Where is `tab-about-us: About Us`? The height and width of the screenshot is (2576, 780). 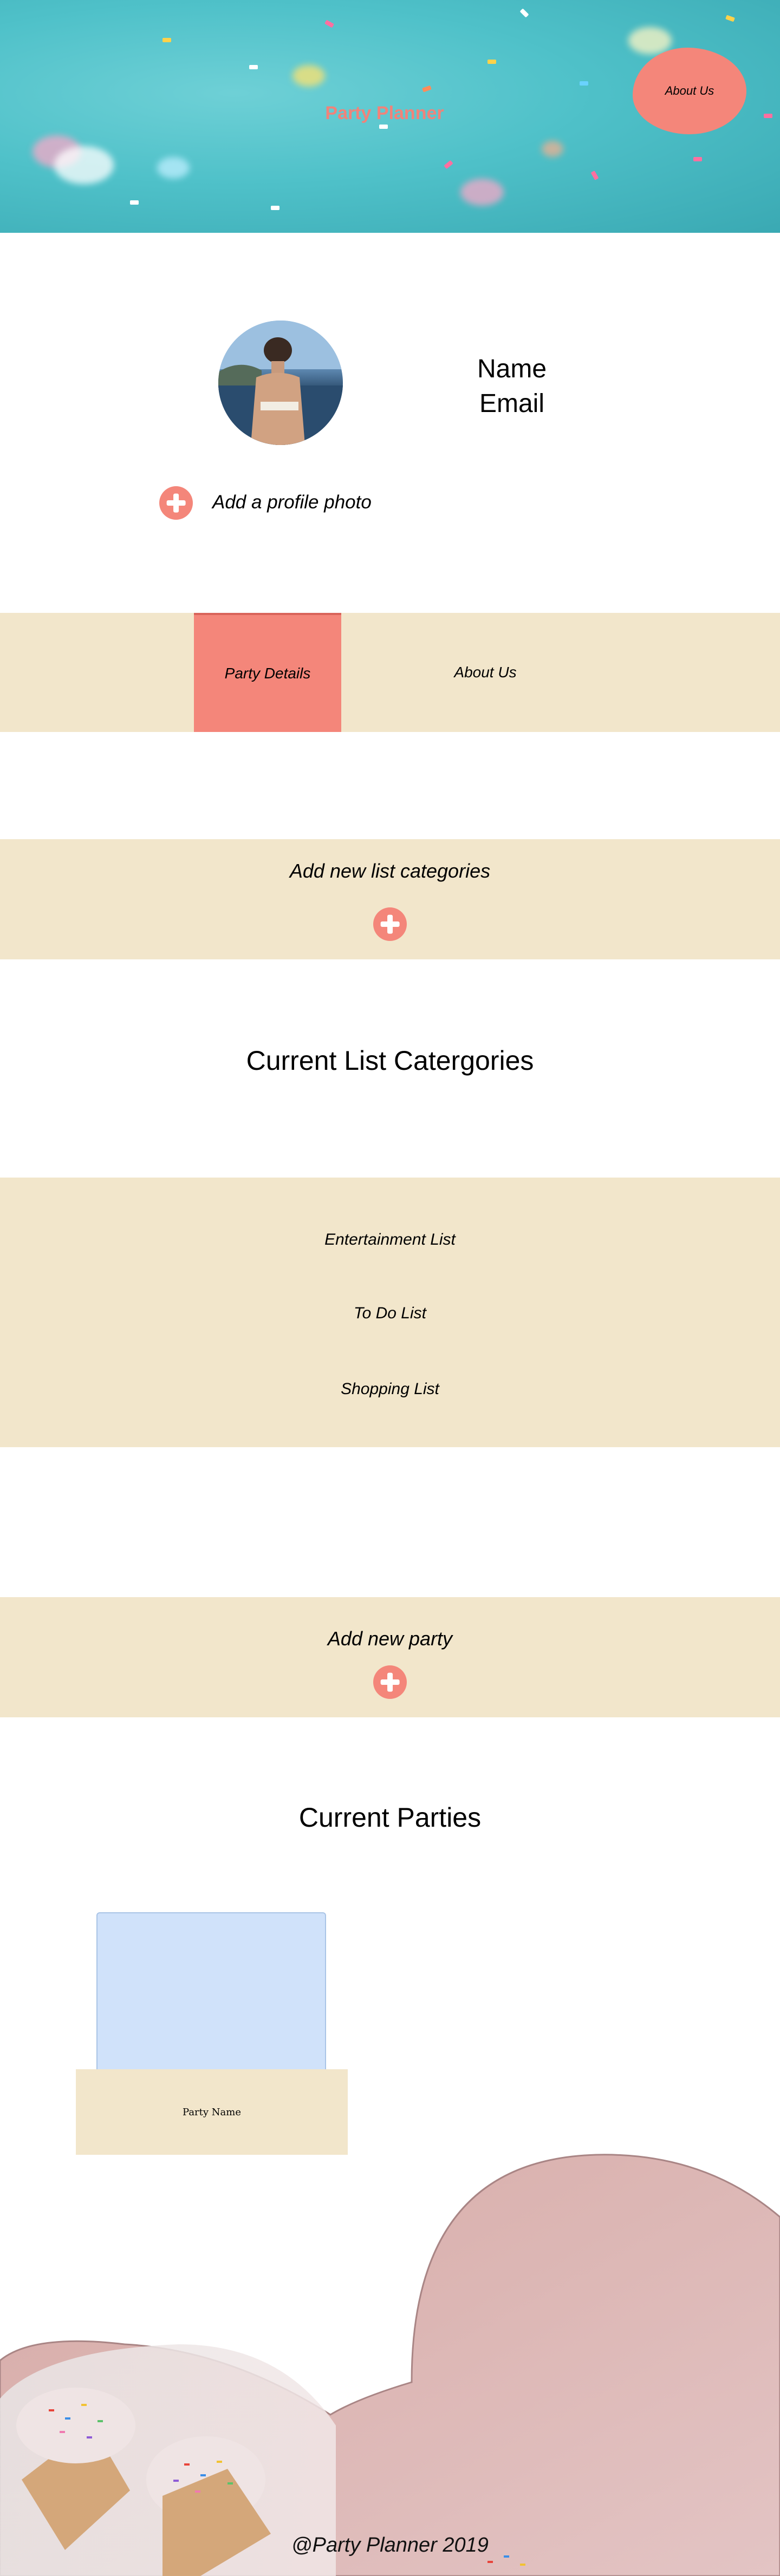 tab-about-us: About Us is located at coordinates (485, 672).